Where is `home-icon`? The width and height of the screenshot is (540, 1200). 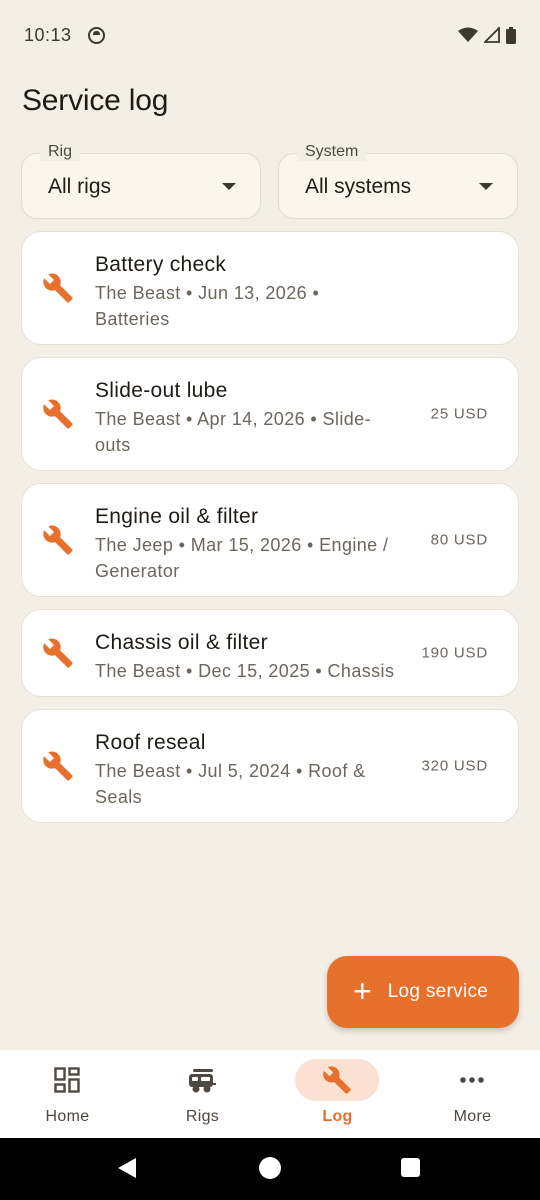
home-icon is located at coordinates (270, 1168).